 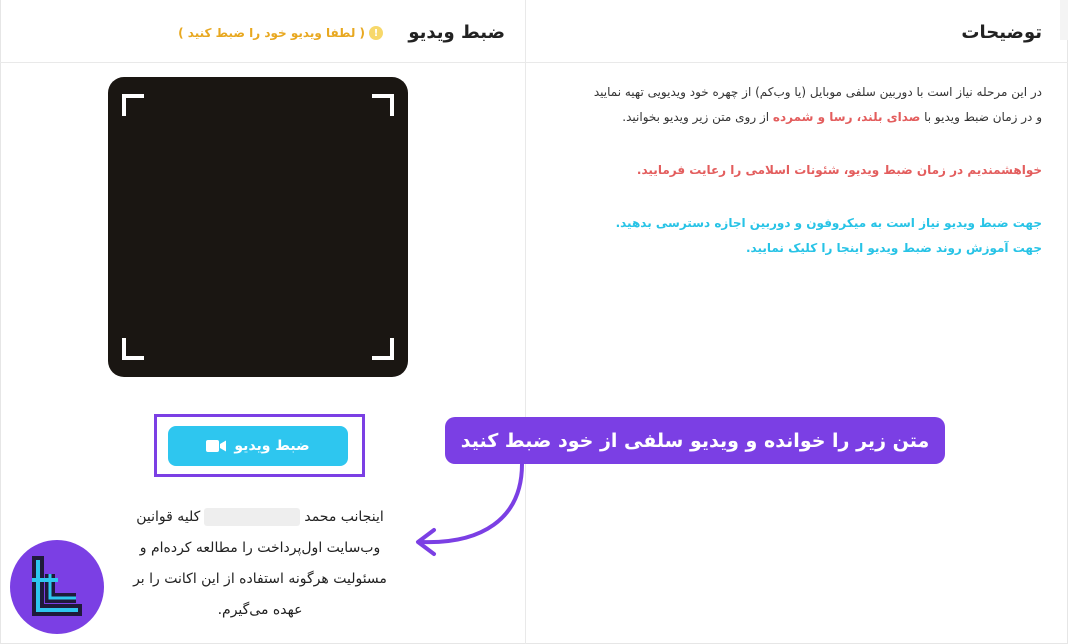 I want to click on frame-corner-top-left, so click(x=133, y=105).